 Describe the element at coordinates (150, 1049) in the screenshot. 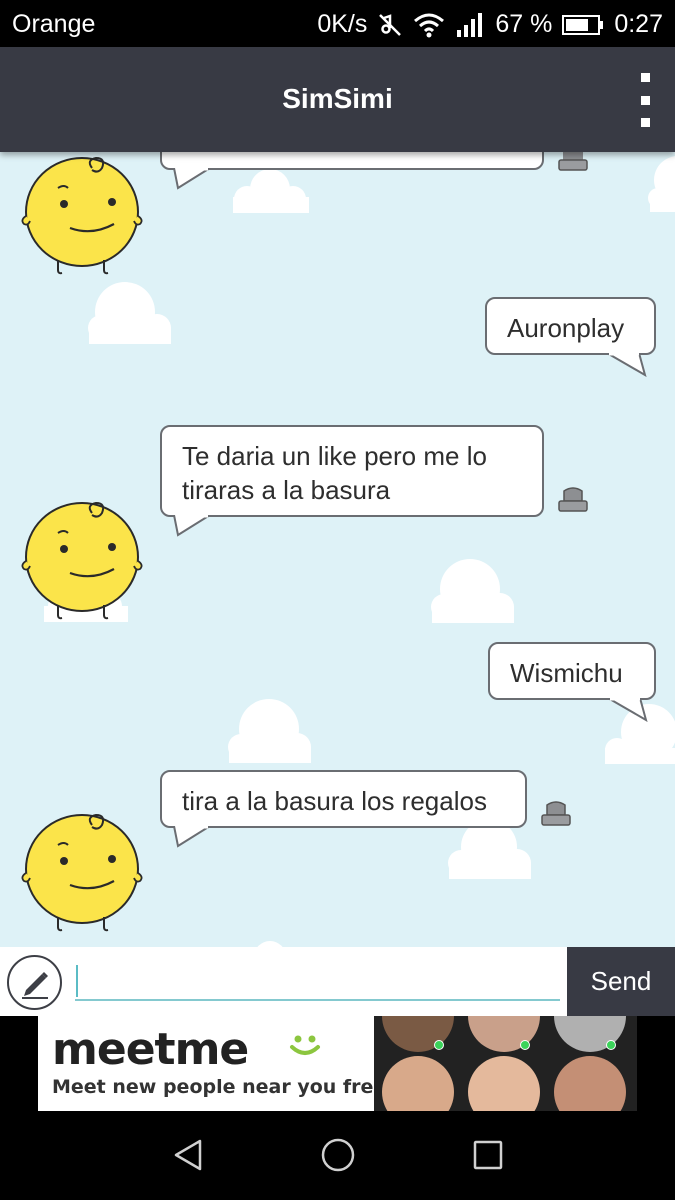

I see `ad-brand-logo: meetme` at that location.